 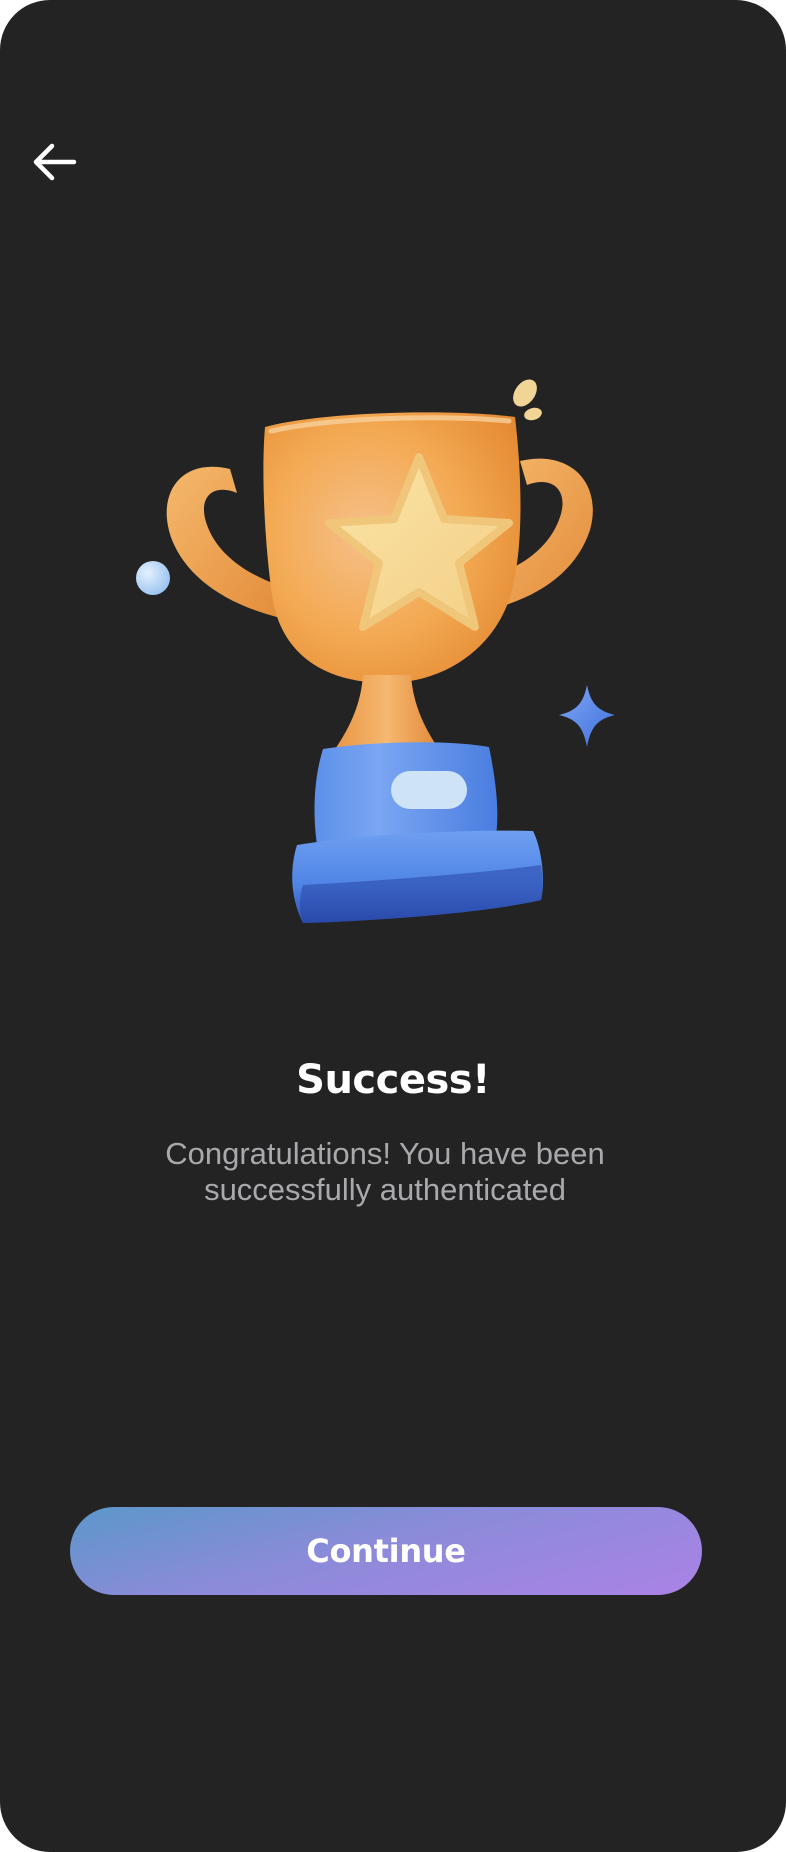 I want to click on arrow-left-icon, so click(x=55, y=162).